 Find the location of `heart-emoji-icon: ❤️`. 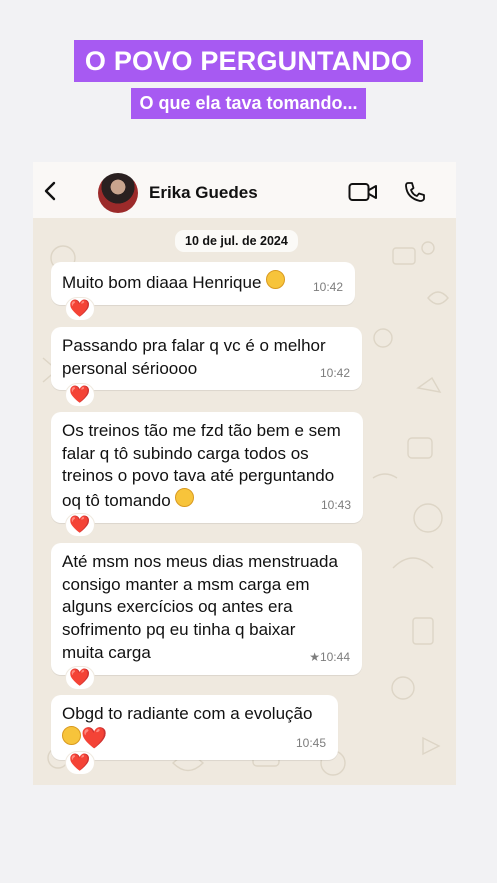

heart-emoji-icon: ❤️ is located at coordinates (94, 738).